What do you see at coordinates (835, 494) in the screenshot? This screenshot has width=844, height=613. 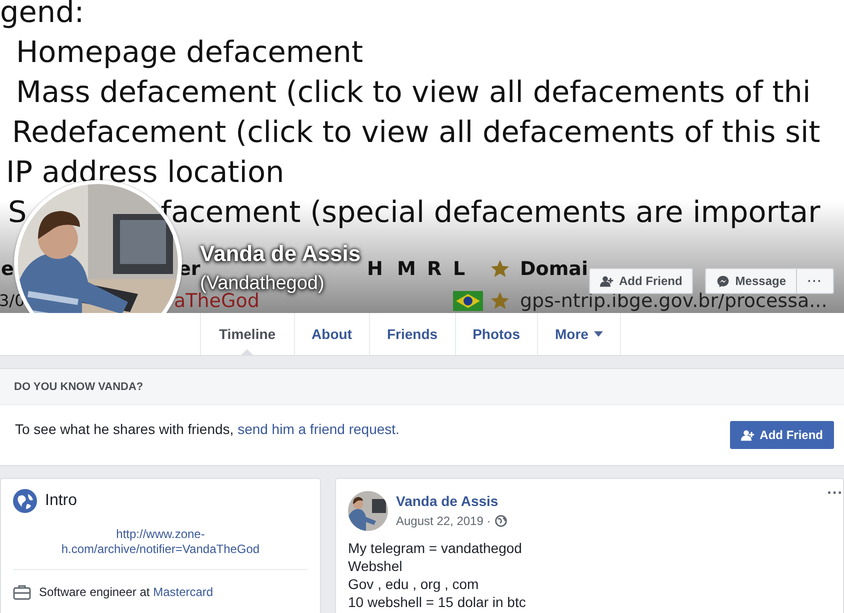 I see `post-menu-button: ···` at bounding box center [835, 494].